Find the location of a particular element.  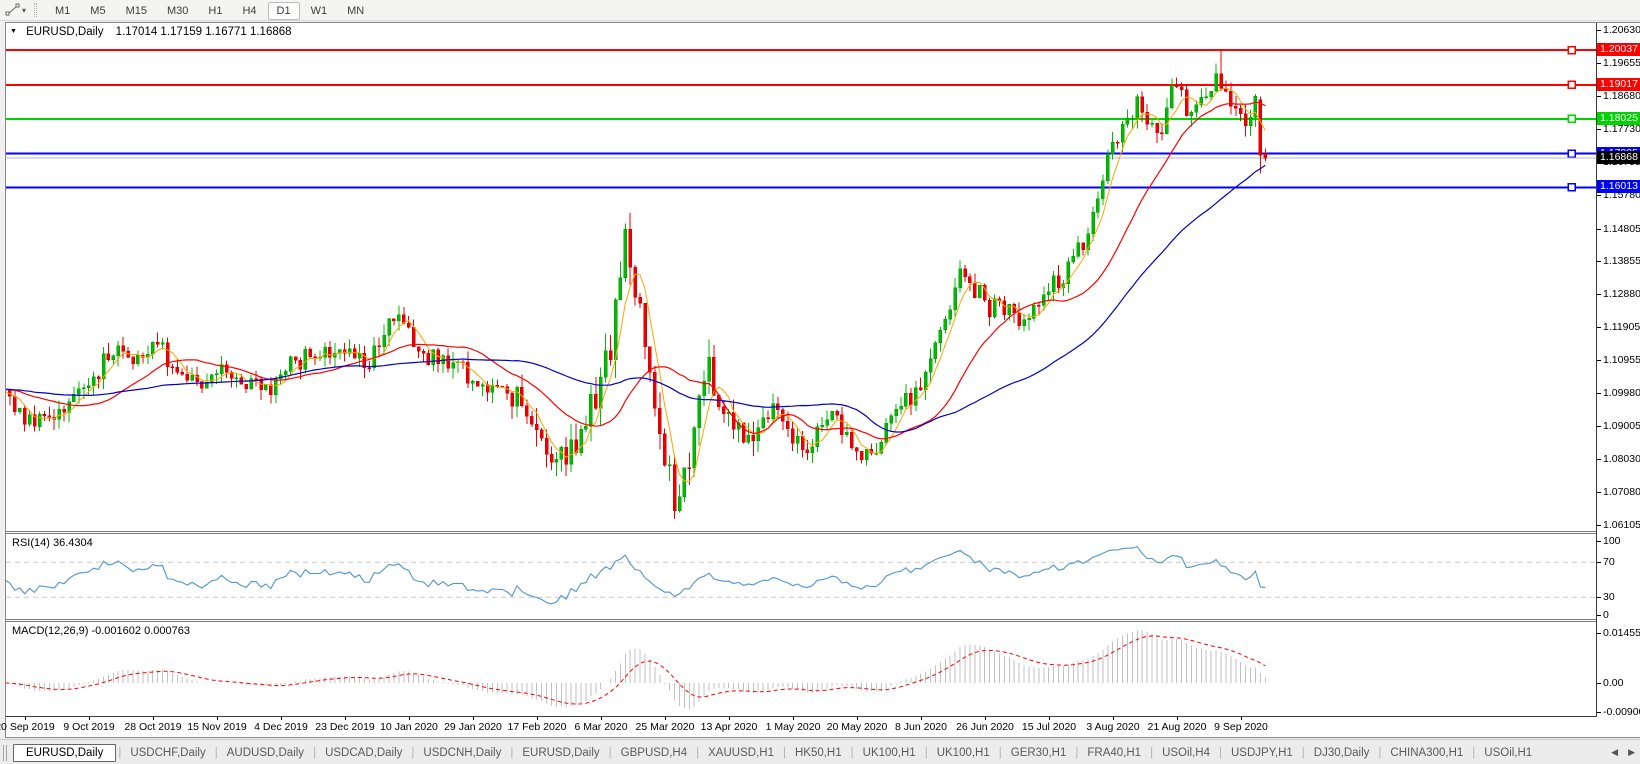

date-label: 25 Mar 2020 is located at coordinates (665, 727).